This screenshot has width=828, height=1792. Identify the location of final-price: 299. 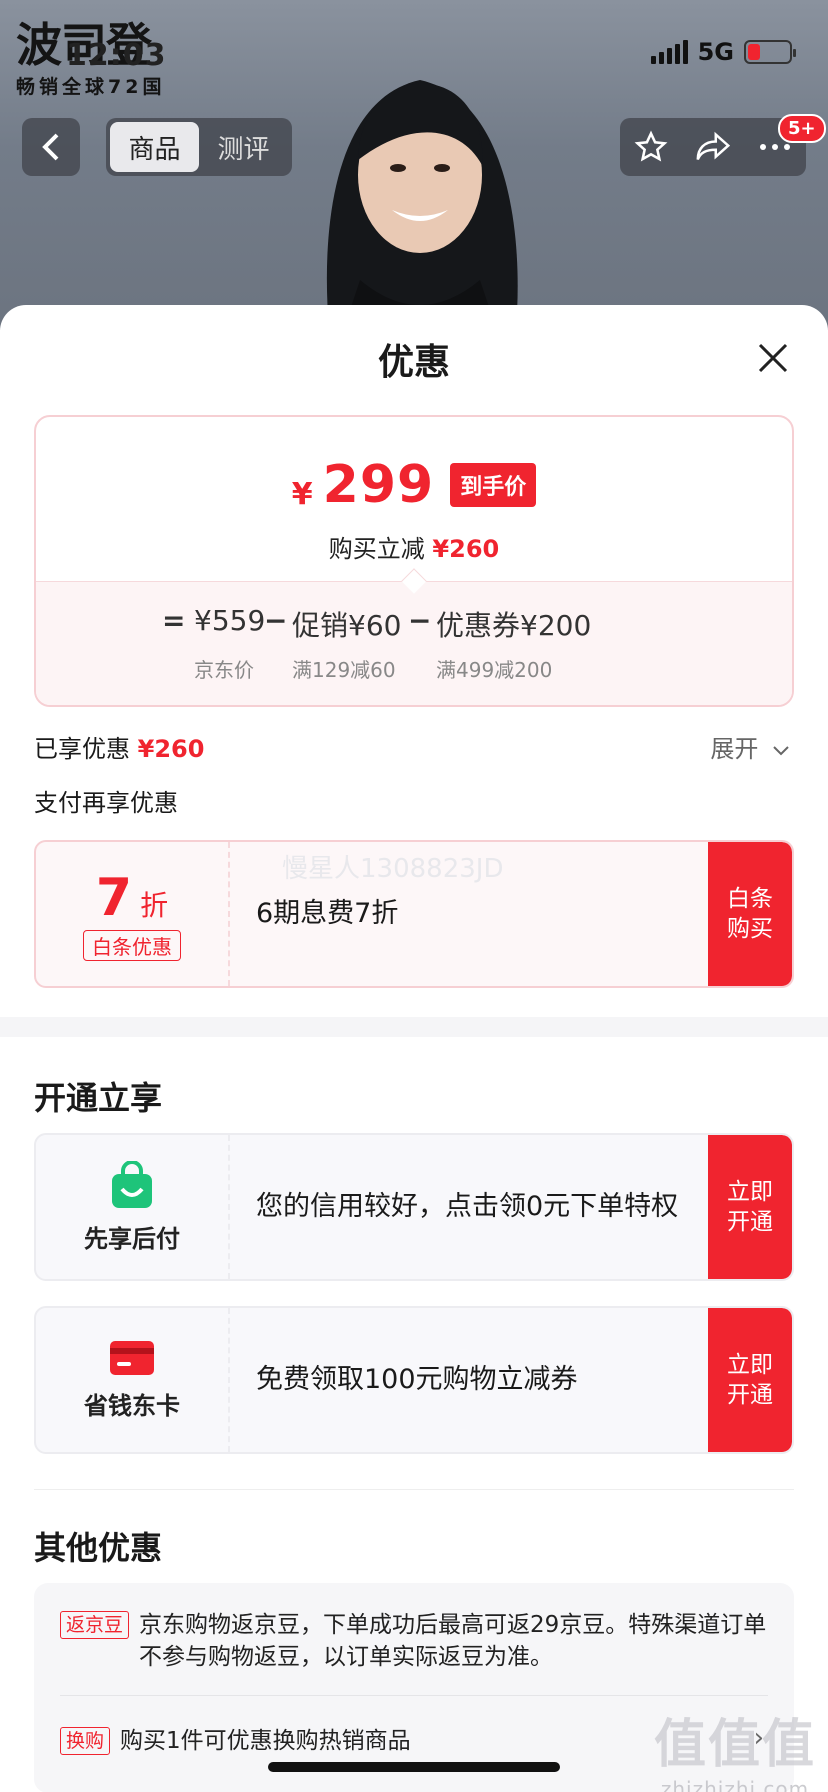
(378, 485).